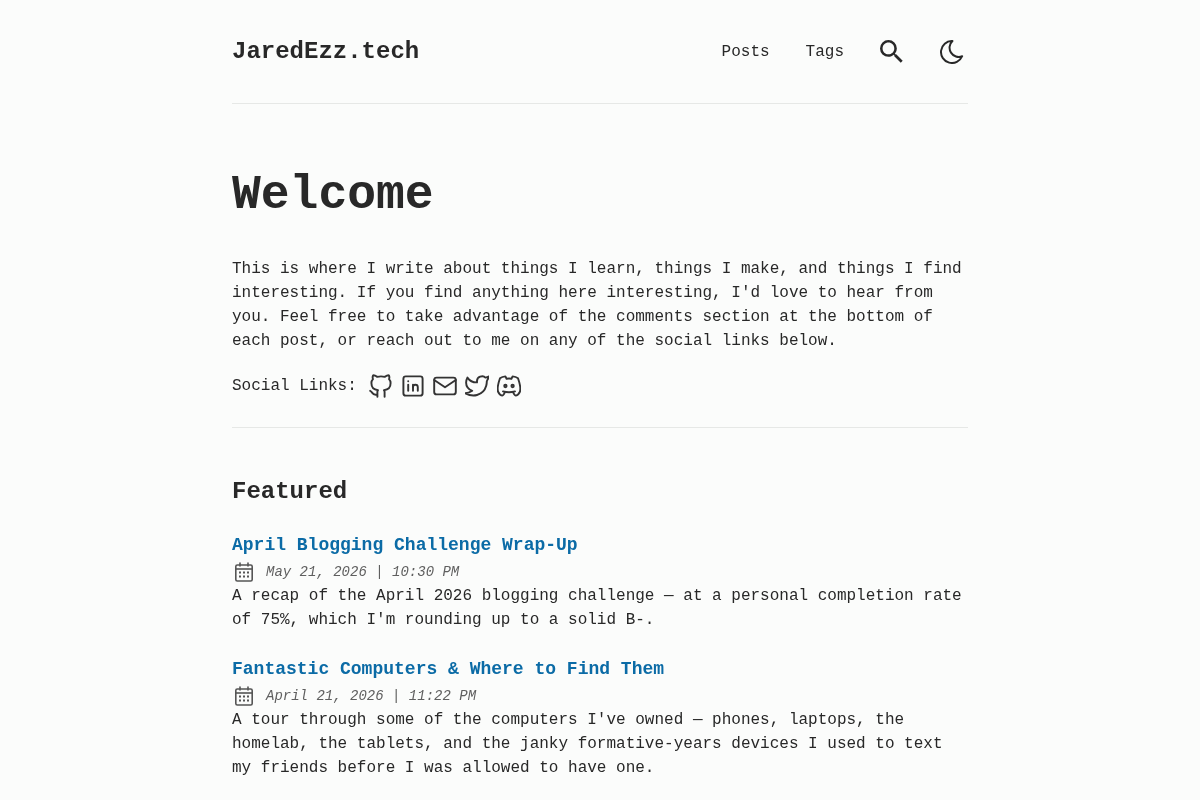  I want to click on bird-icon, so click(476, 386).